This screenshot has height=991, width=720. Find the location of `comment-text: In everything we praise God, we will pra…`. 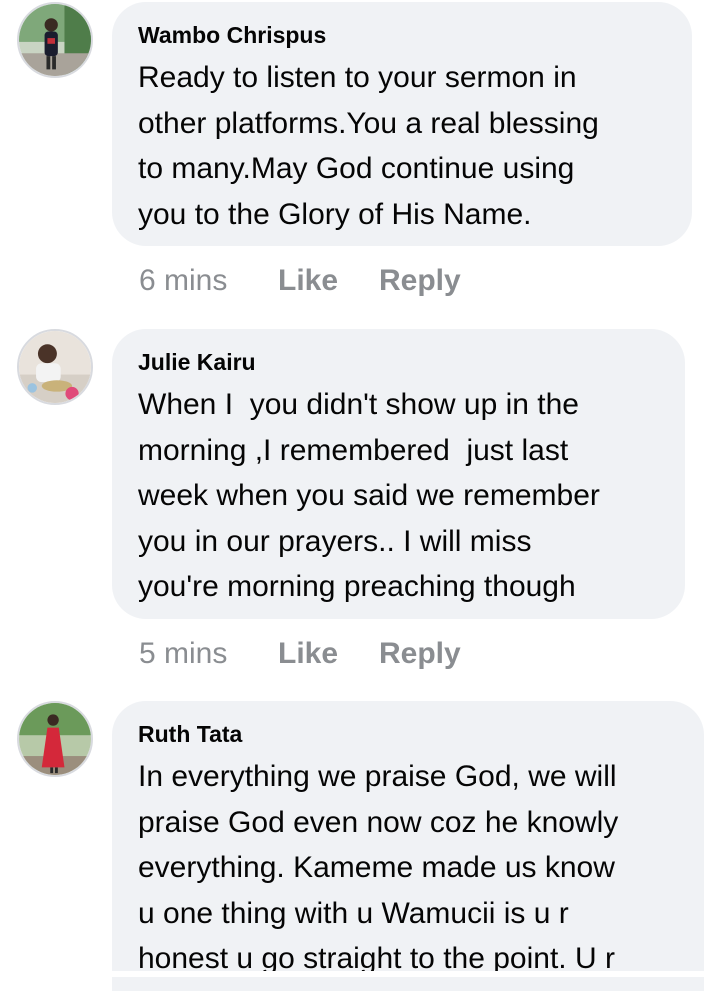

comment-text: In everything we praise God, we will pra… is located at coordinates (378, 867).